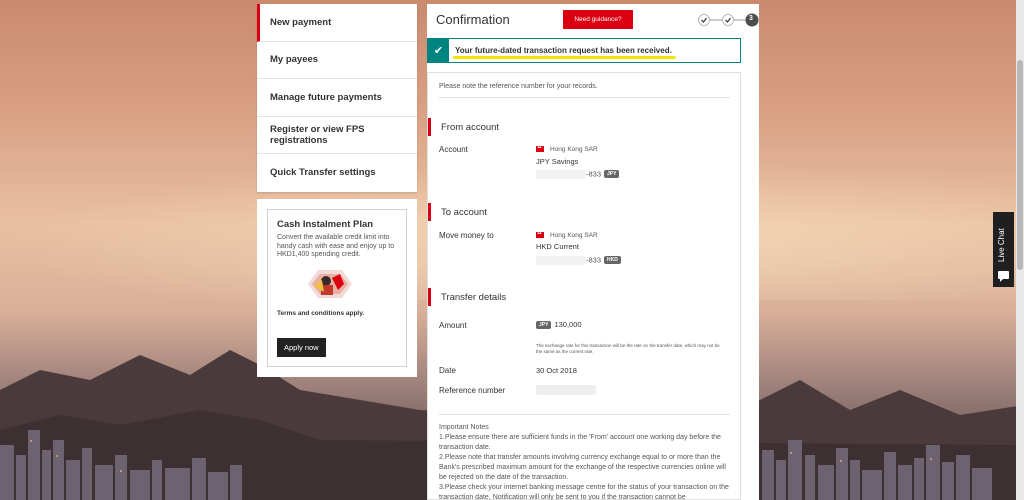 This screenshot has height=500, width=1024. Describe the element at coordinates (1003, 276) in the screenshot. I see `chat-bubble-icon` at that location.